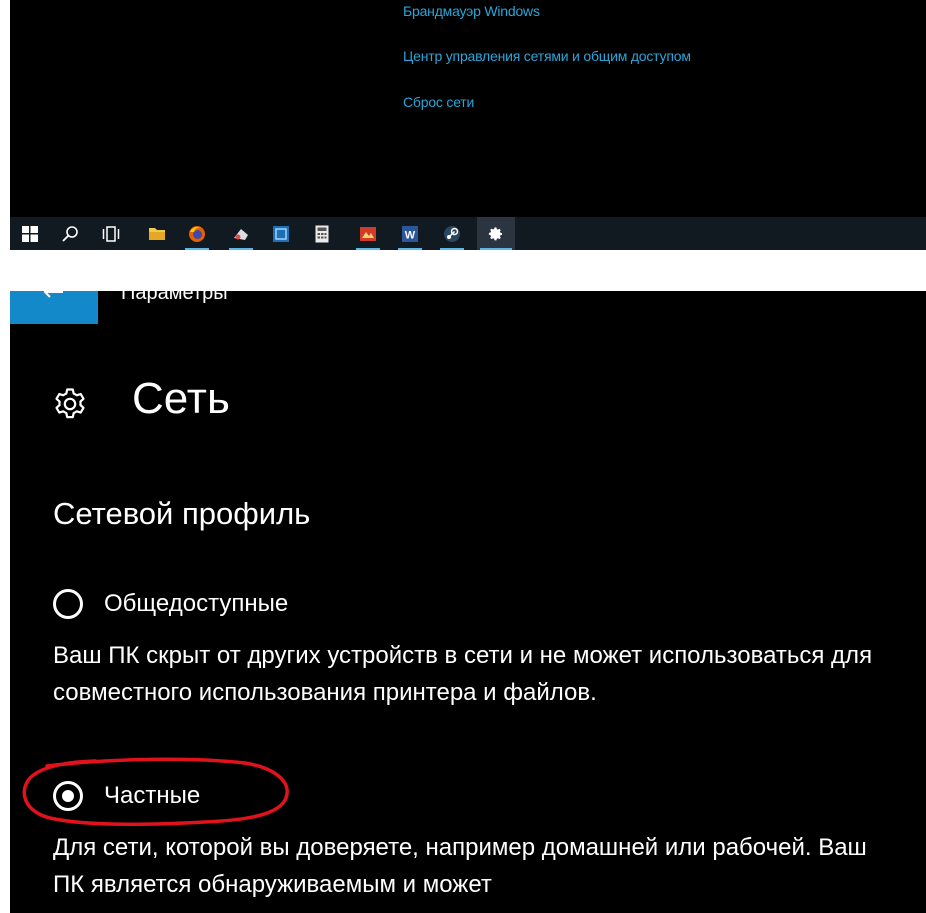 The image size is (926, 913). Describe the element at coordinates (54, 307) in the screenshot. I see `back-button` at that location.